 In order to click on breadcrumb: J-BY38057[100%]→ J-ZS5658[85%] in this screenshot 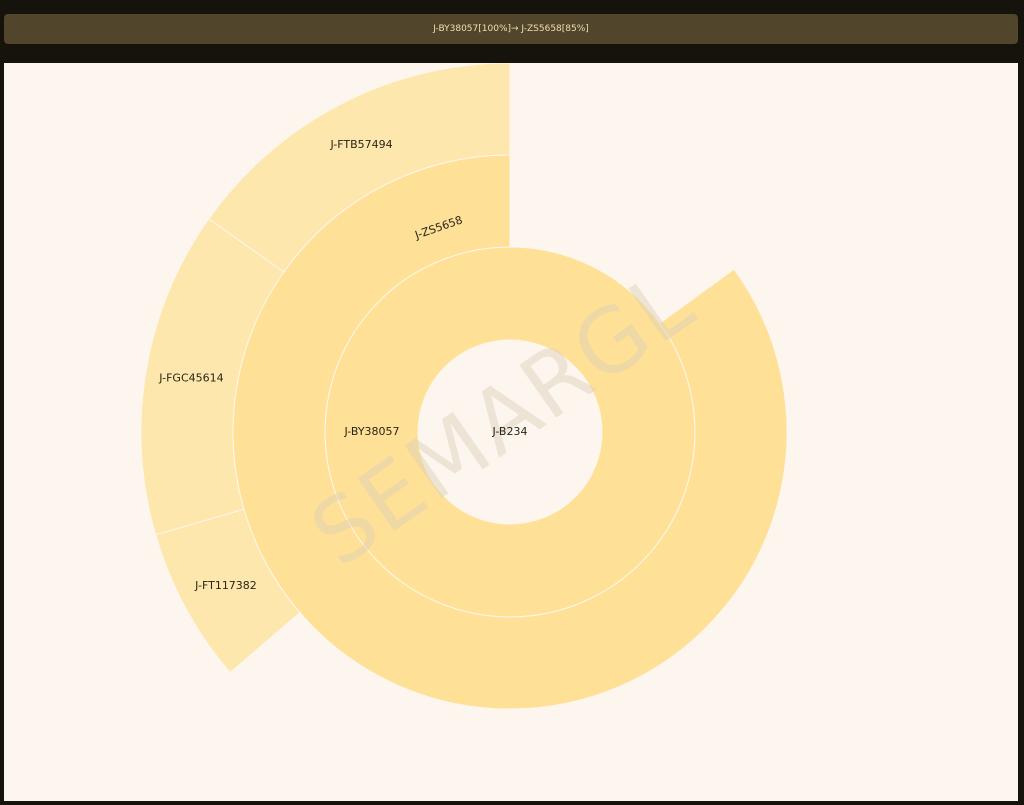, I will do `click(511, 29)`.